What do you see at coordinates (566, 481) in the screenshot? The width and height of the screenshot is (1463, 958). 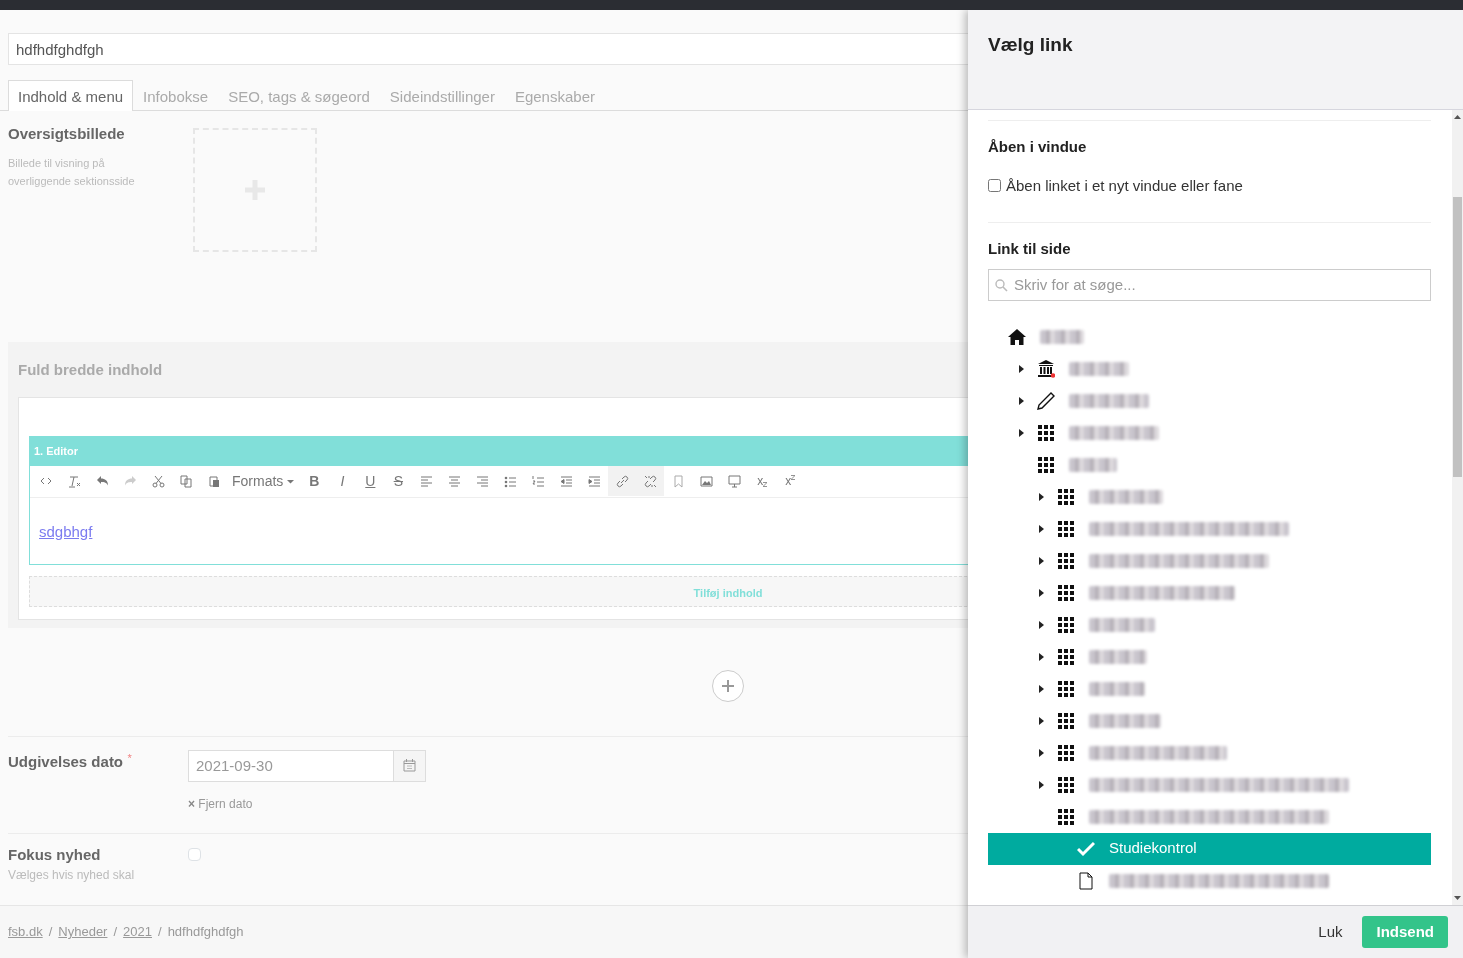 I see `outdent-icon` at bounding box center [566, 481].